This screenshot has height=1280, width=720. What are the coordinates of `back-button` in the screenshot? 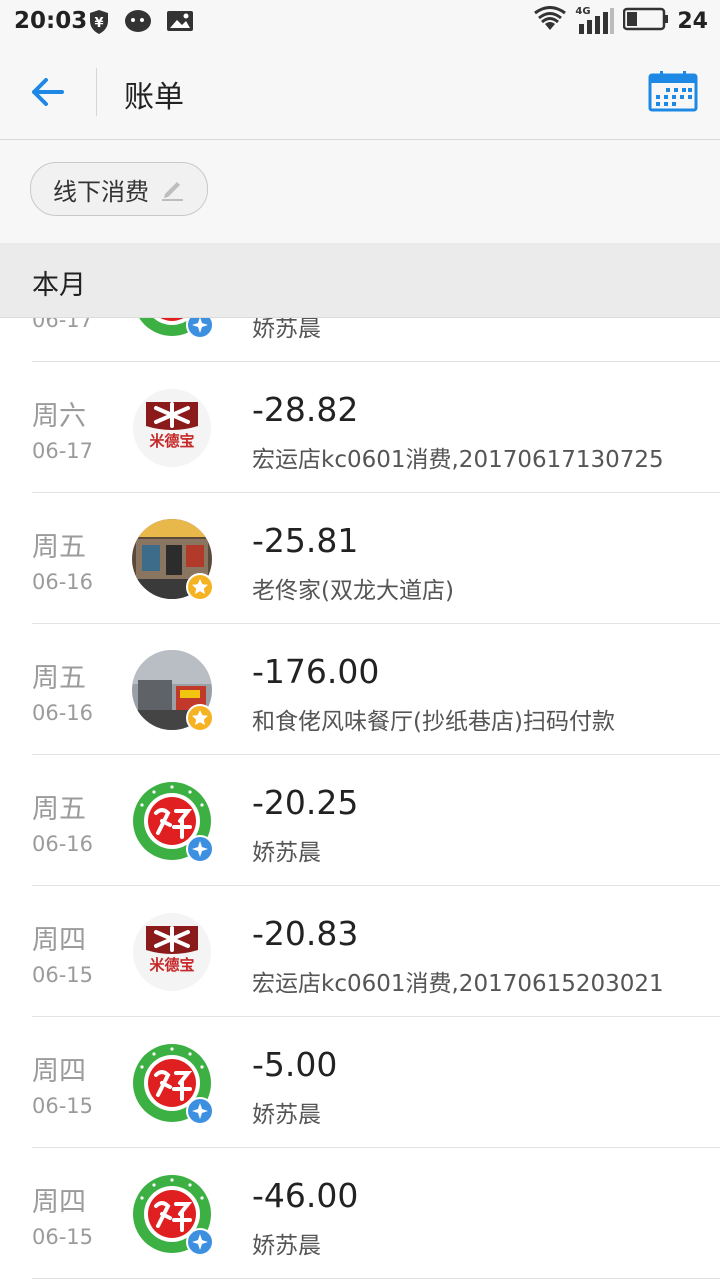 It's located at (48, 92).